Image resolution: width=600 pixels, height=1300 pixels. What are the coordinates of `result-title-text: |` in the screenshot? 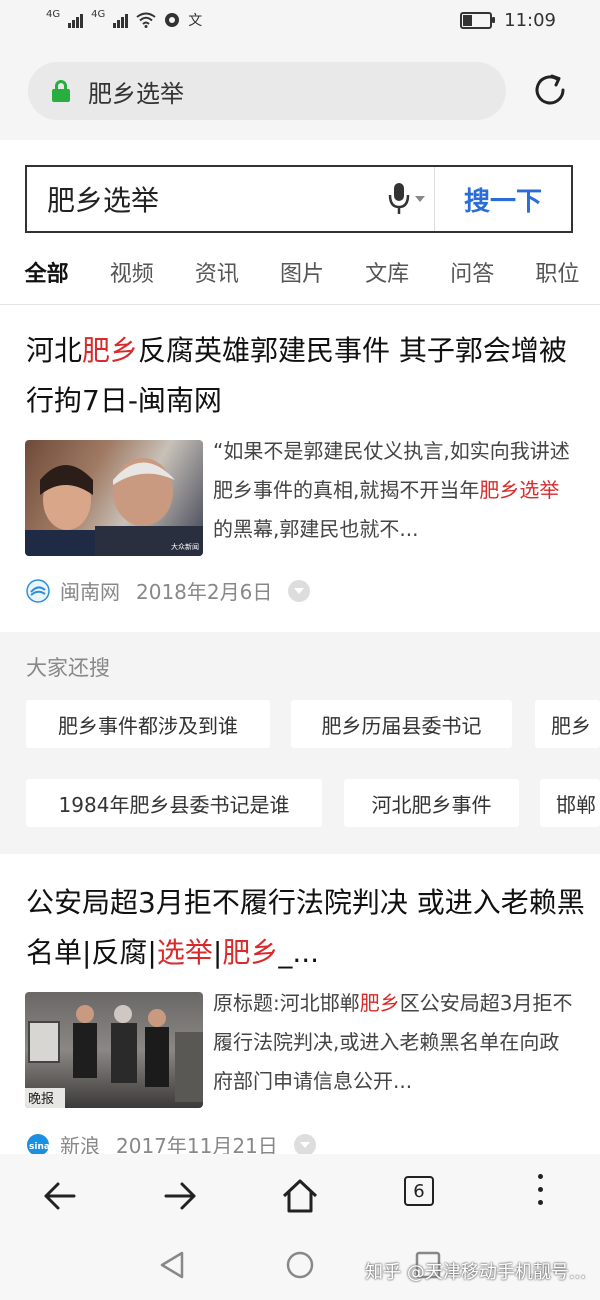 It's located at (217, 952).